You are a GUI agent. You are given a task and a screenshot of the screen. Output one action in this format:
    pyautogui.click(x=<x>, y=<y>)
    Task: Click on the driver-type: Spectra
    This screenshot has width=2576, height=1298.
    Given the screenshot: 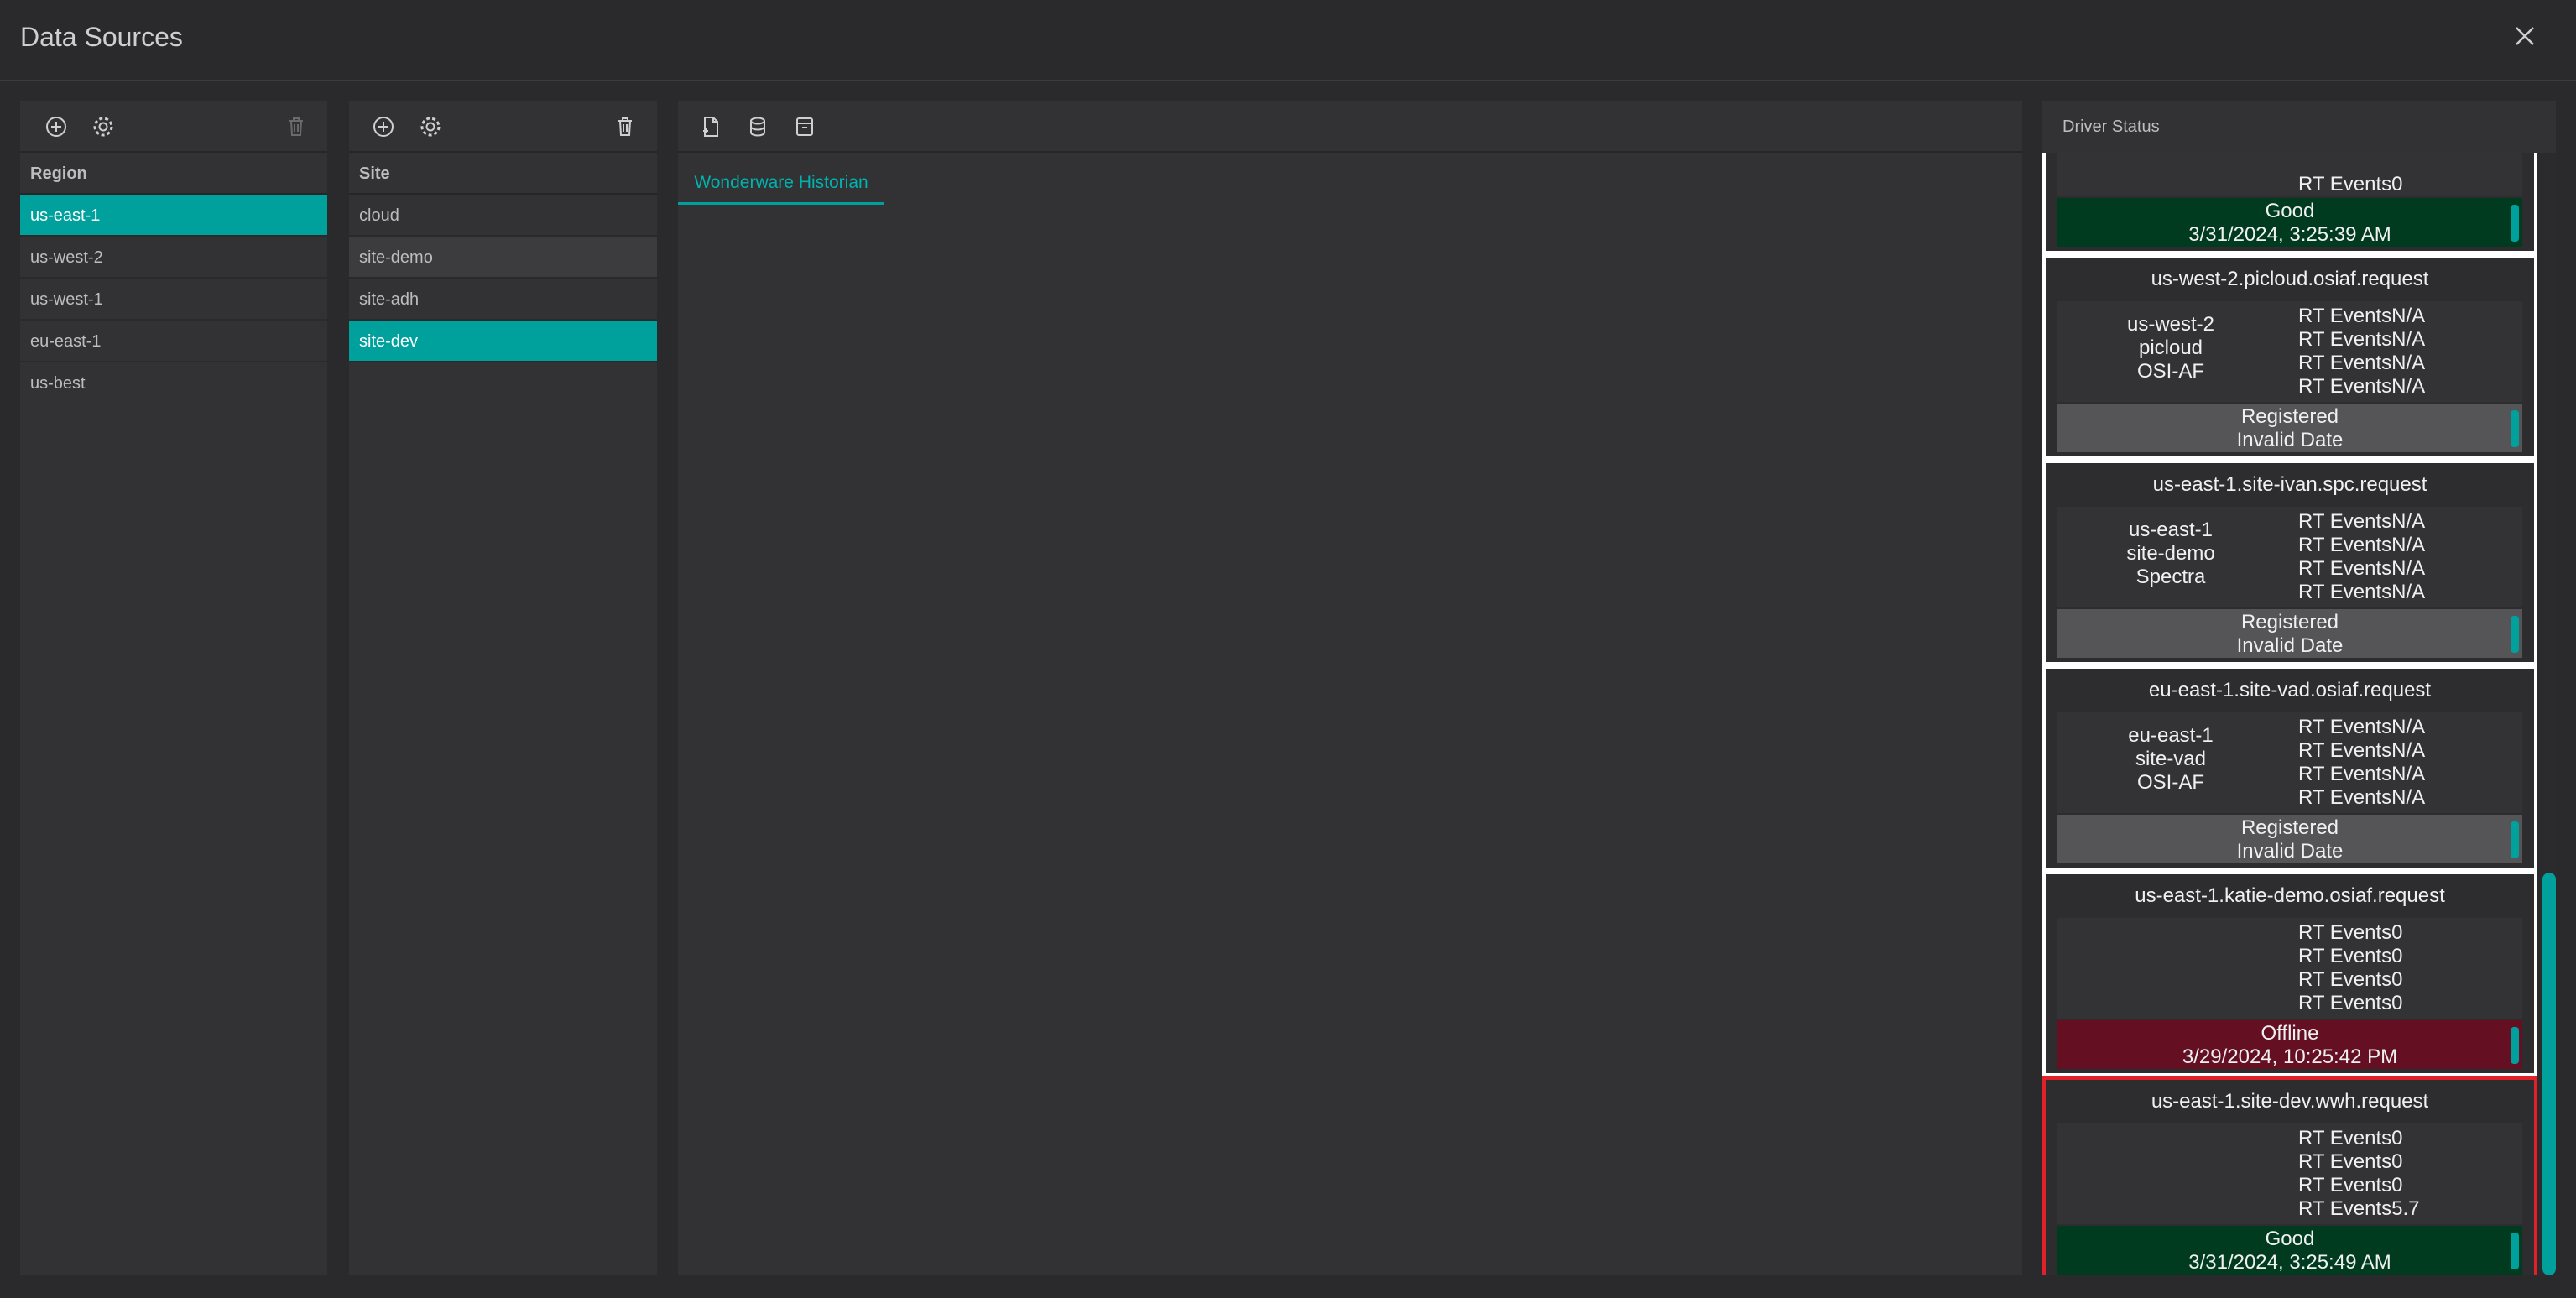 What is the action you would take?
    pyautogui.click(x=2170, y=577)
    